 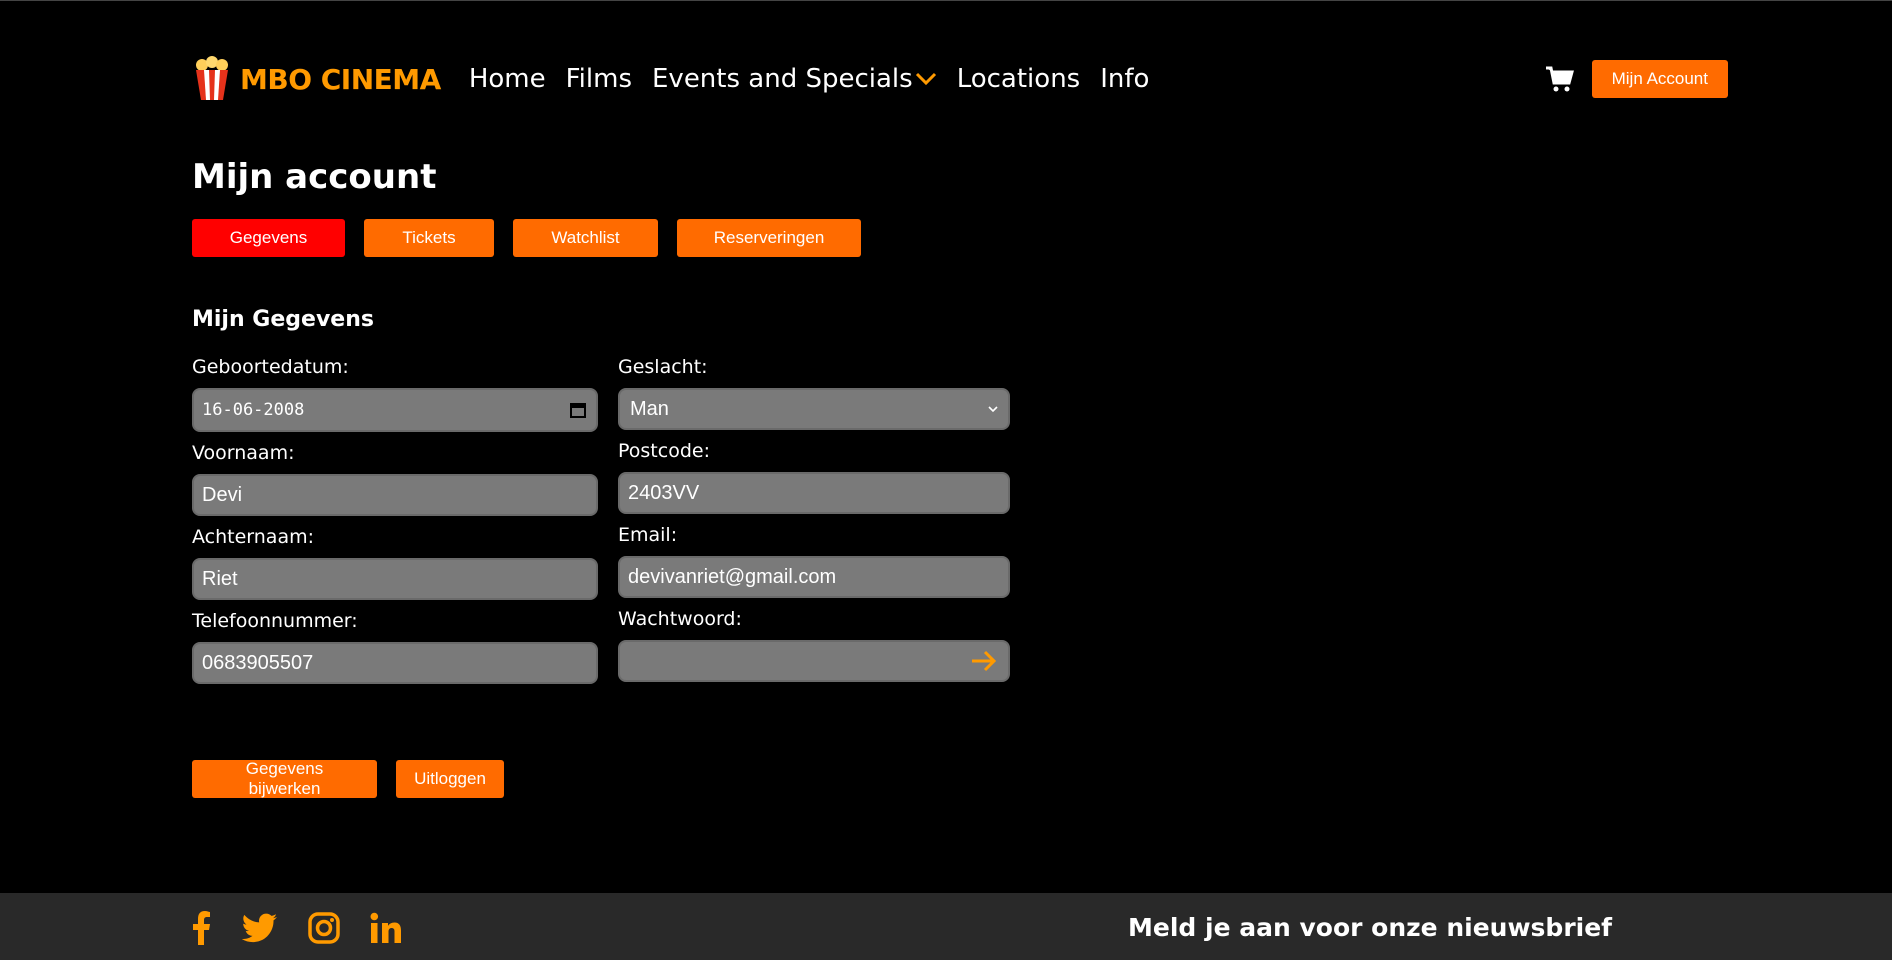 I want to click on logout-button: Uitloggen, so click(x=450, y=779).